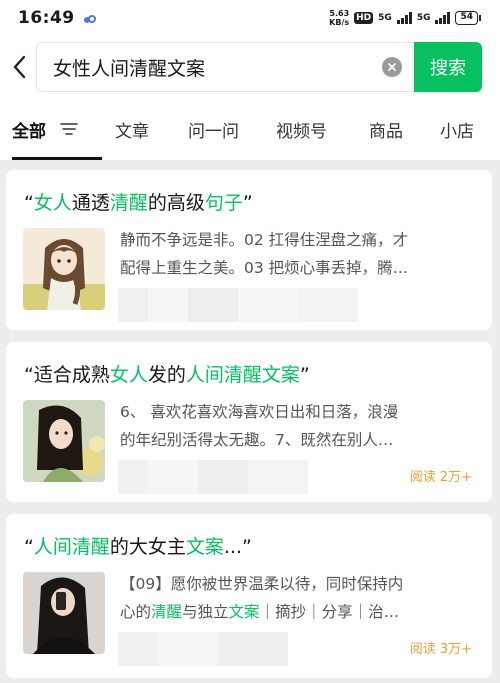 The width and height of the screenshot is (500, 683). Describe the element at coordinates (423, 18) in the screenshot. I see `signal-label-2: 5G` at that location.